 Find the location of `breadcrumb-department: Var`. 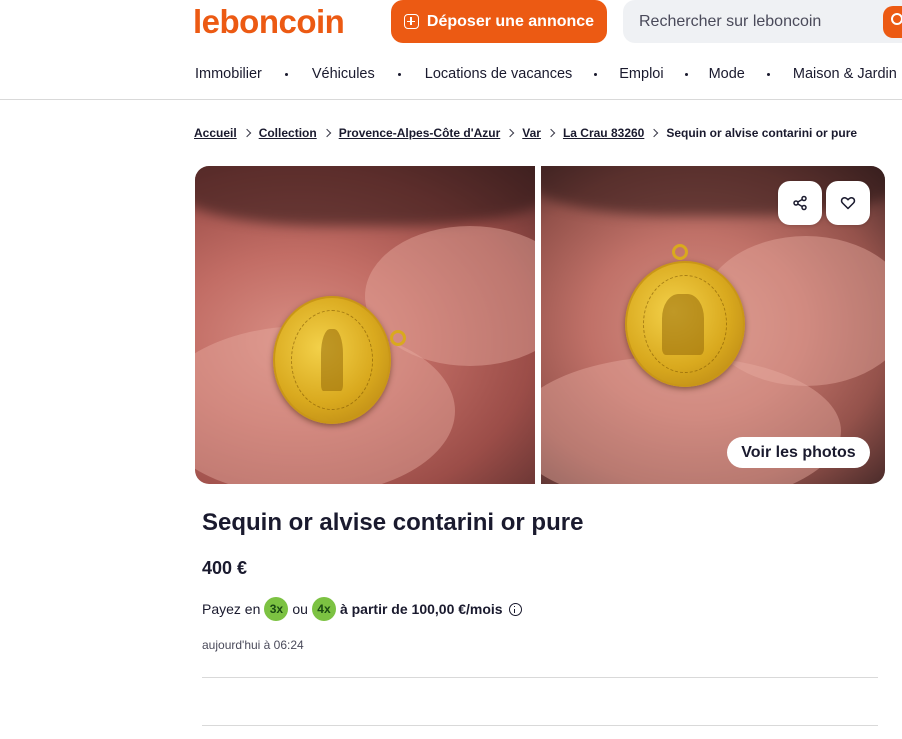

breadcrumb-department: Var is located at coordinates (531, 133).